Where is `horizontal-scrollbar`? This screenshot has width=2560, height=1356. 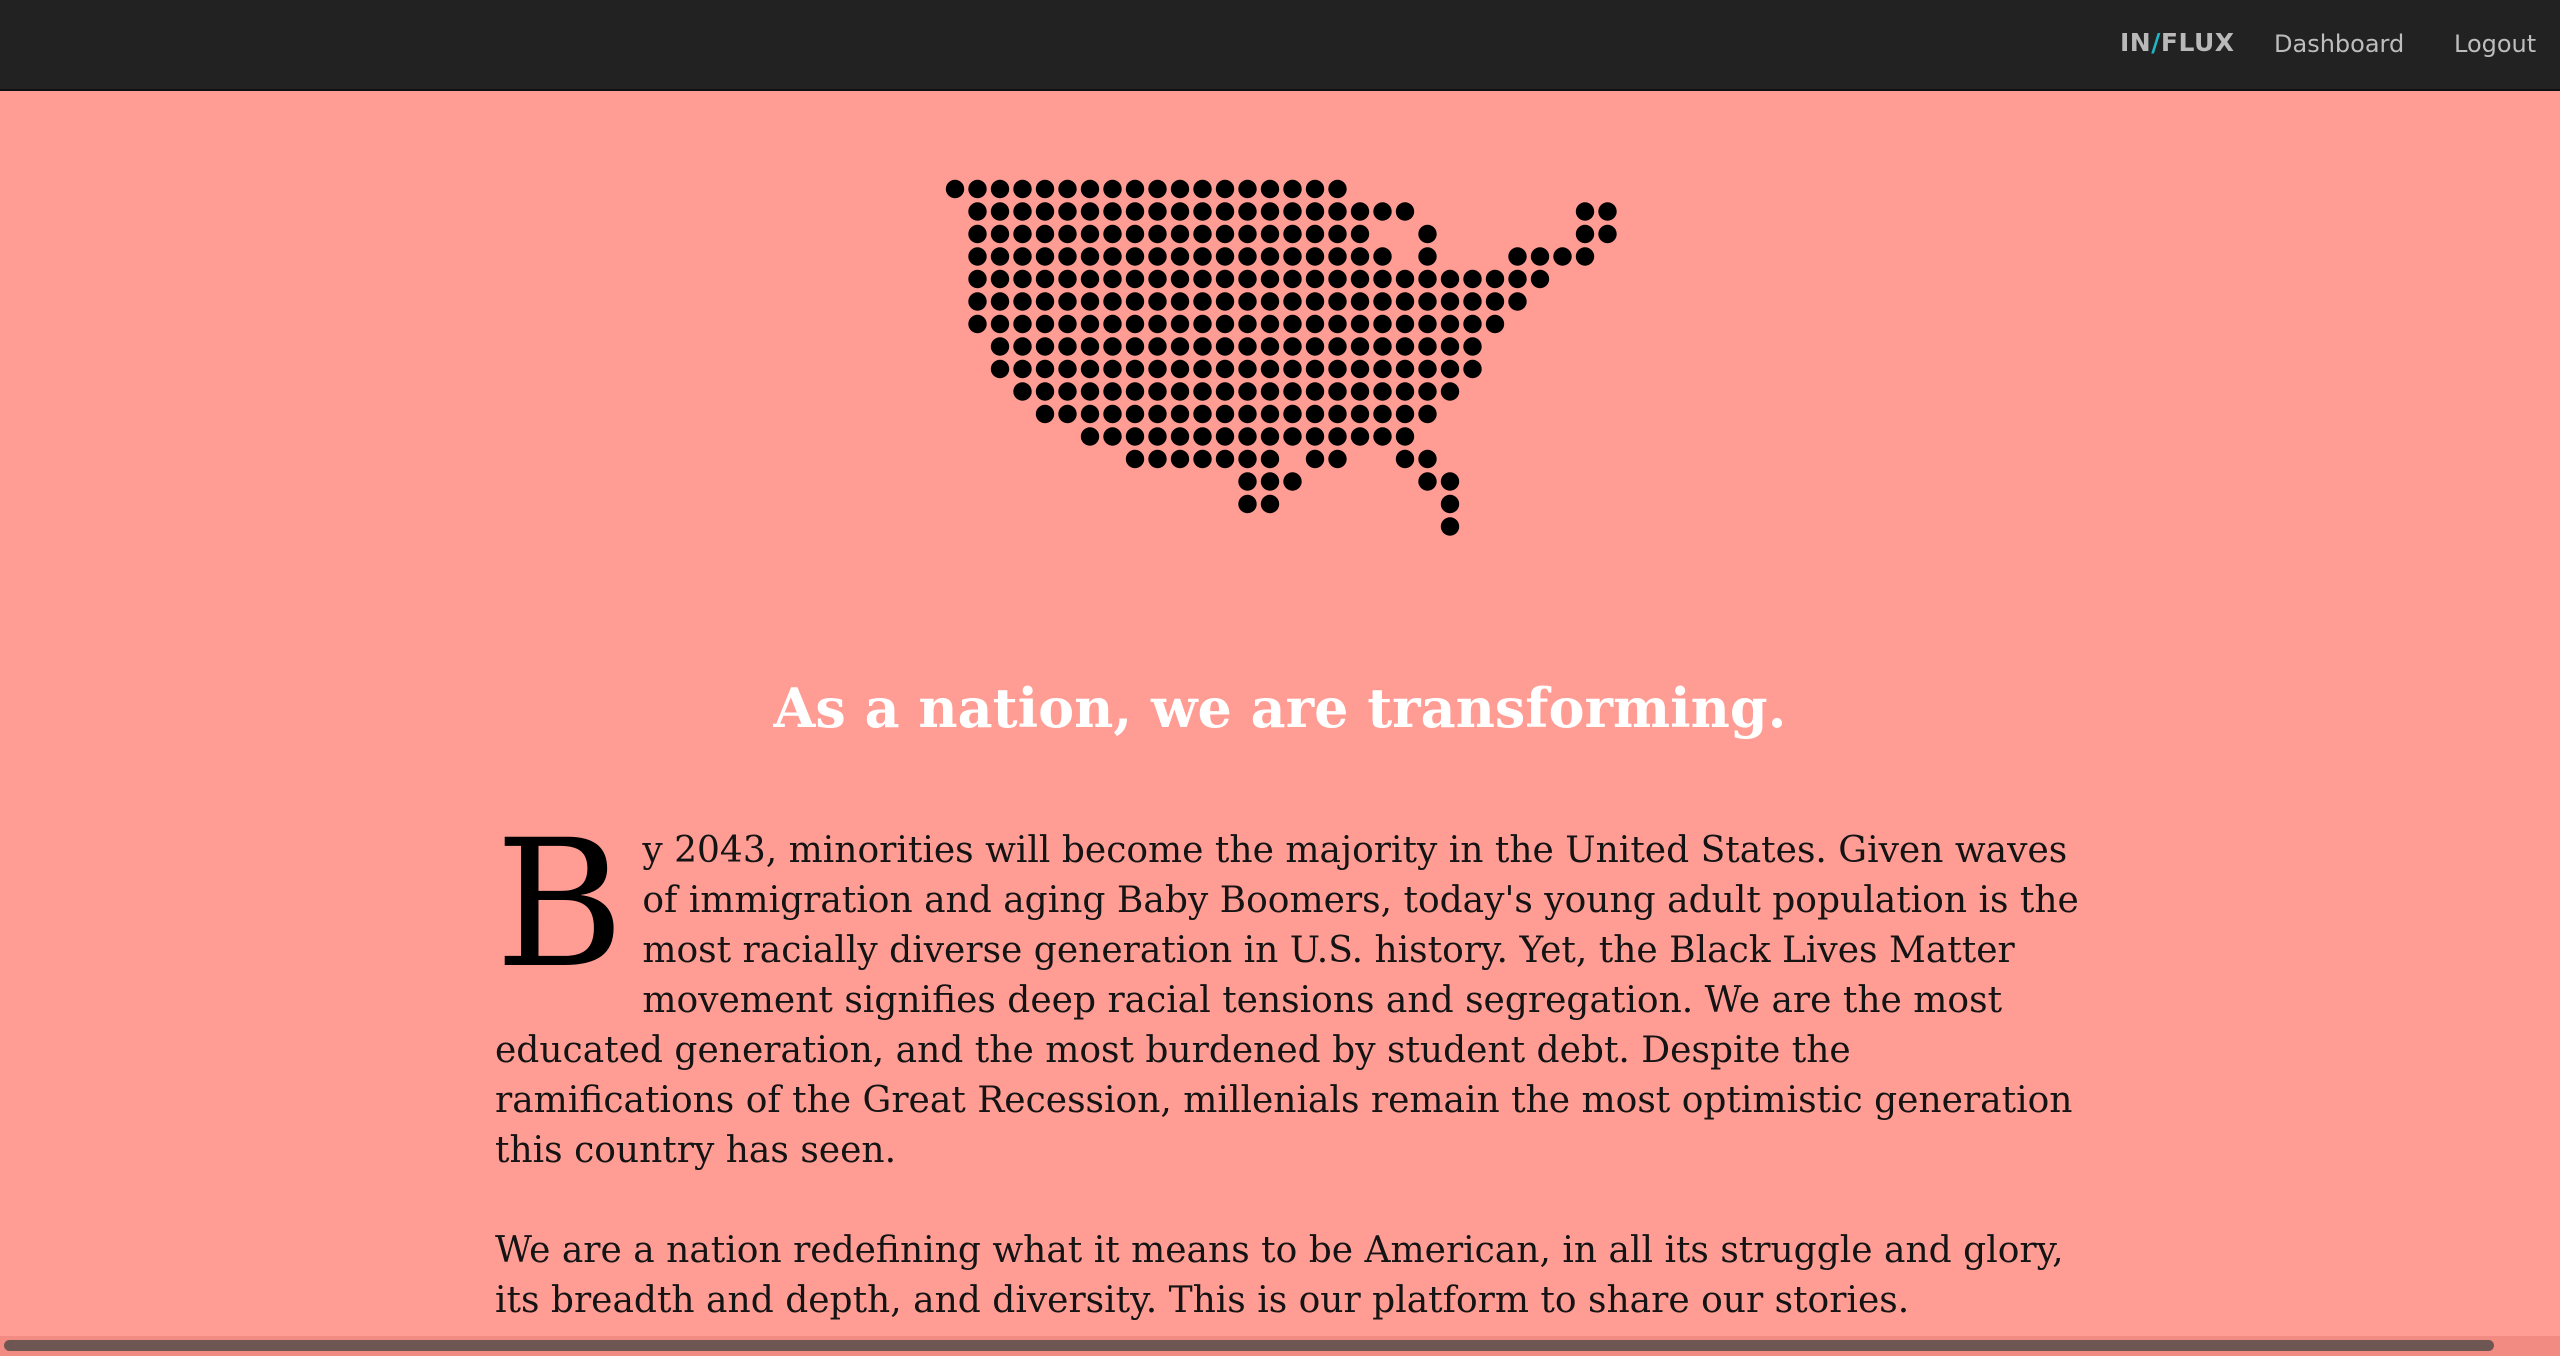 horizontal-scrollbar is located at coordinates (1280, 1346).